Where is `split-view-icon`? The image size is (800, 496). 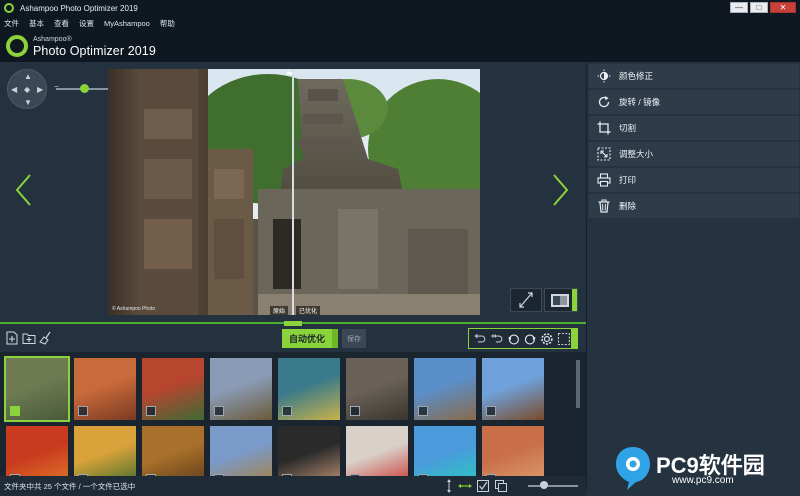
split-view-icon is located at coordinates (560, 300).